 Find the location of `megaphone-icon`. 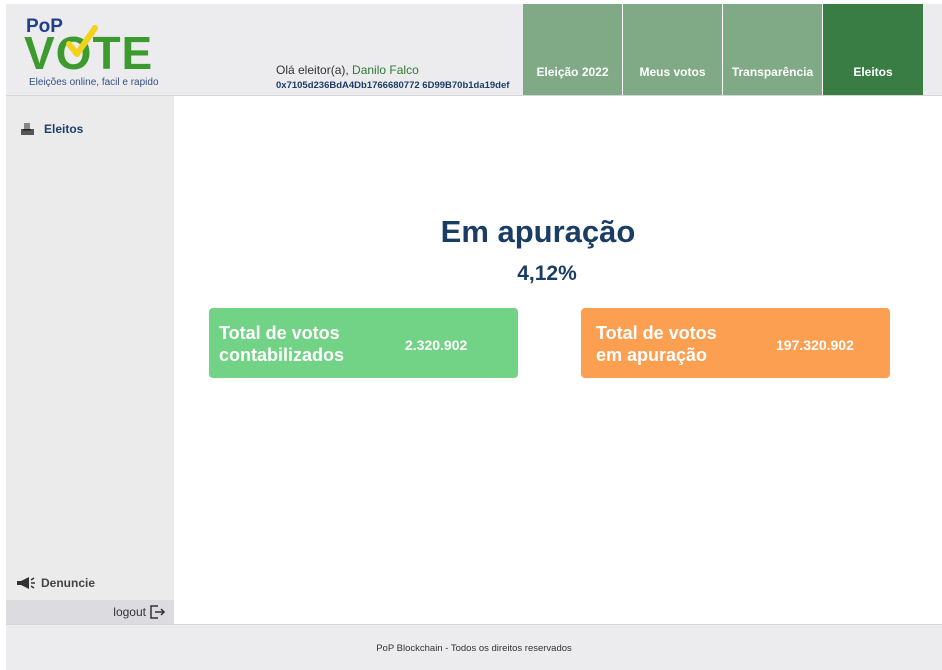

megaphone-icon is located at coordinates (26, 583).